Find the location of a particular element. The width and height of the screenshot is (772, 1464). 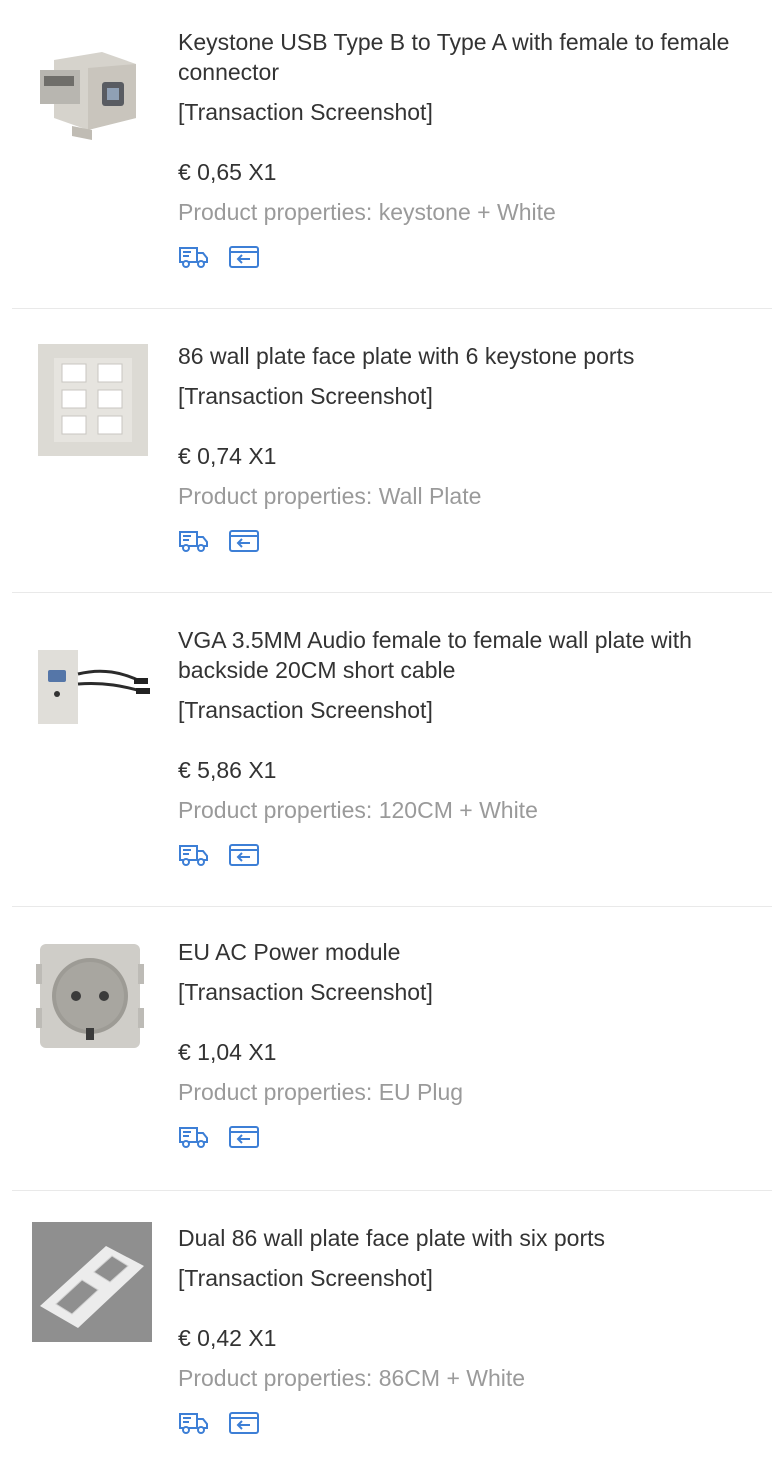

price-quantity: € 5,86 X1 is located at coordinates (227, 770).